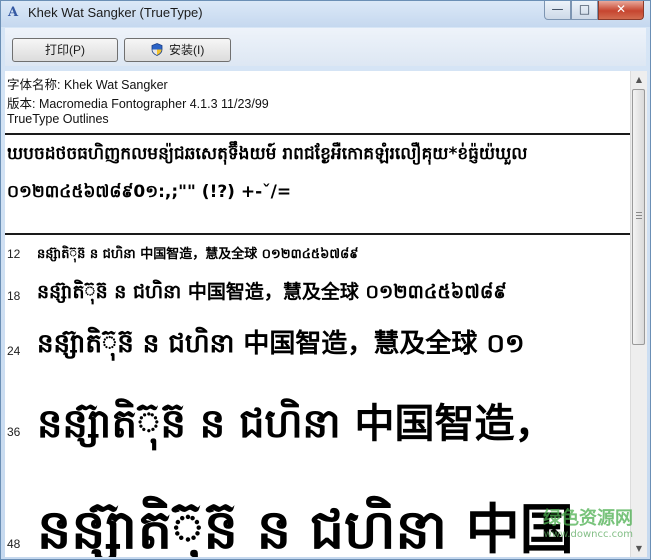  What do you see at coordinates (588, 518) in the screenshot?
I see `watermark-main: 绿色资源网` at bounding box center [588, 518].